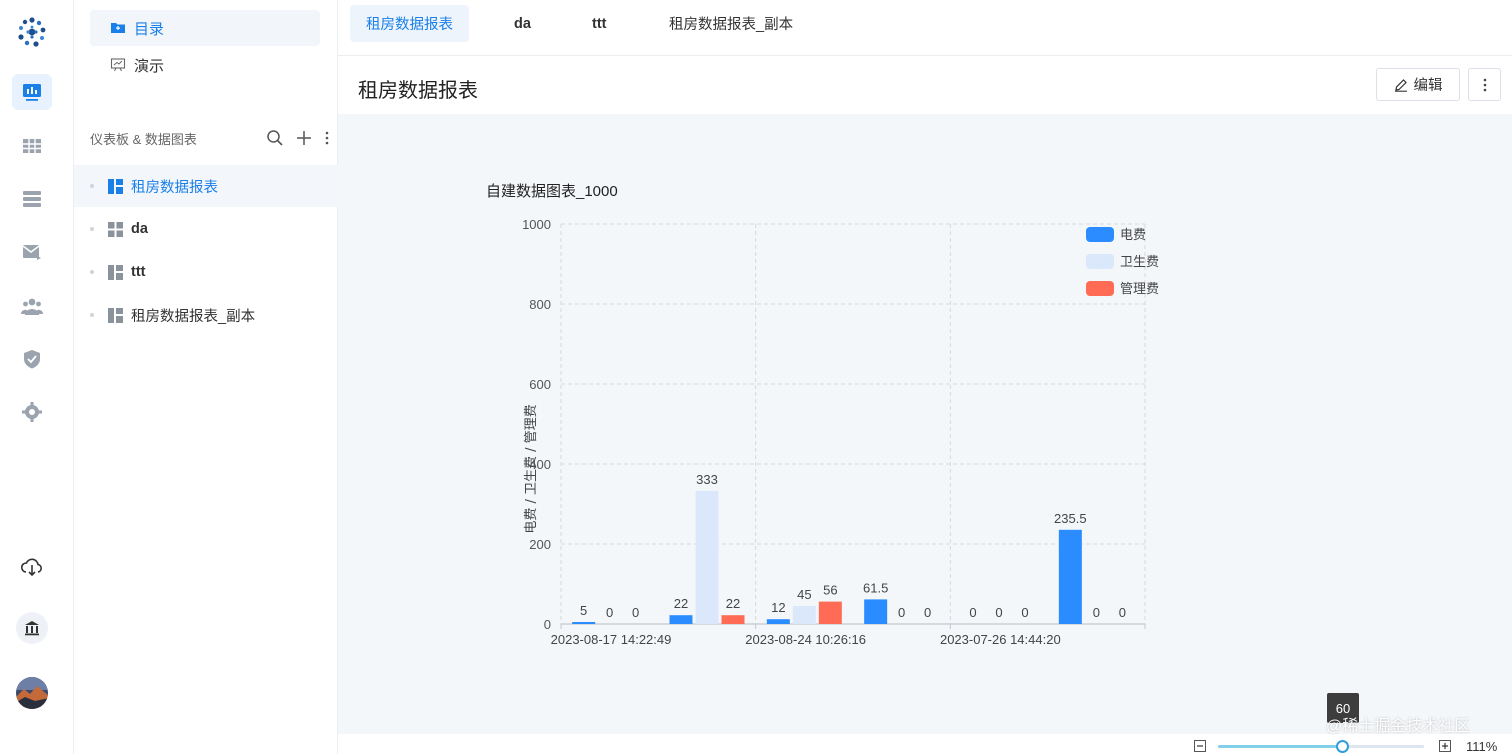 Image resolution: width=1512 pixels, height=754 pixels. What do you see at coordinates (805, 639) in the screenshot?
I see `x-tick-label: 2023-08-24 10:26:16` at bounding box center [805, 639].